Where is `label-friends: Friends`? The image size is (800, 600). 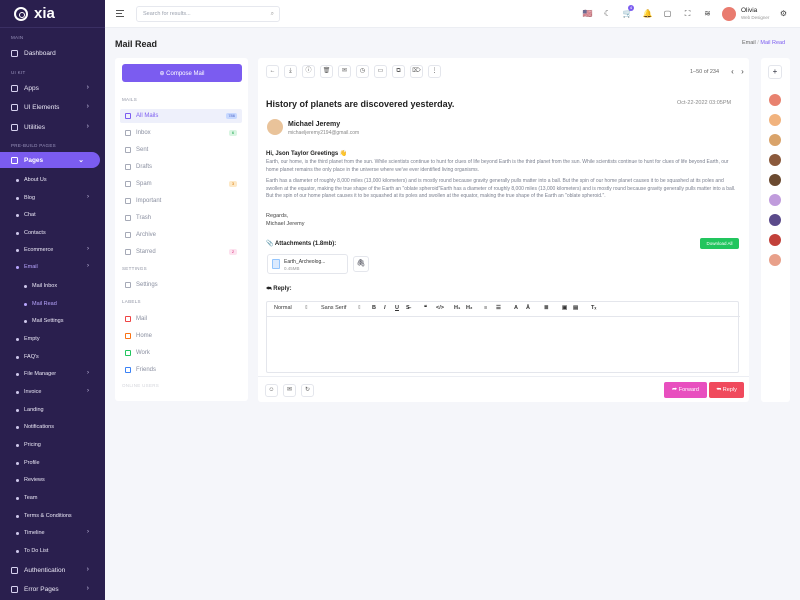 label-friends: Friends is located at coordinates (181, 370).